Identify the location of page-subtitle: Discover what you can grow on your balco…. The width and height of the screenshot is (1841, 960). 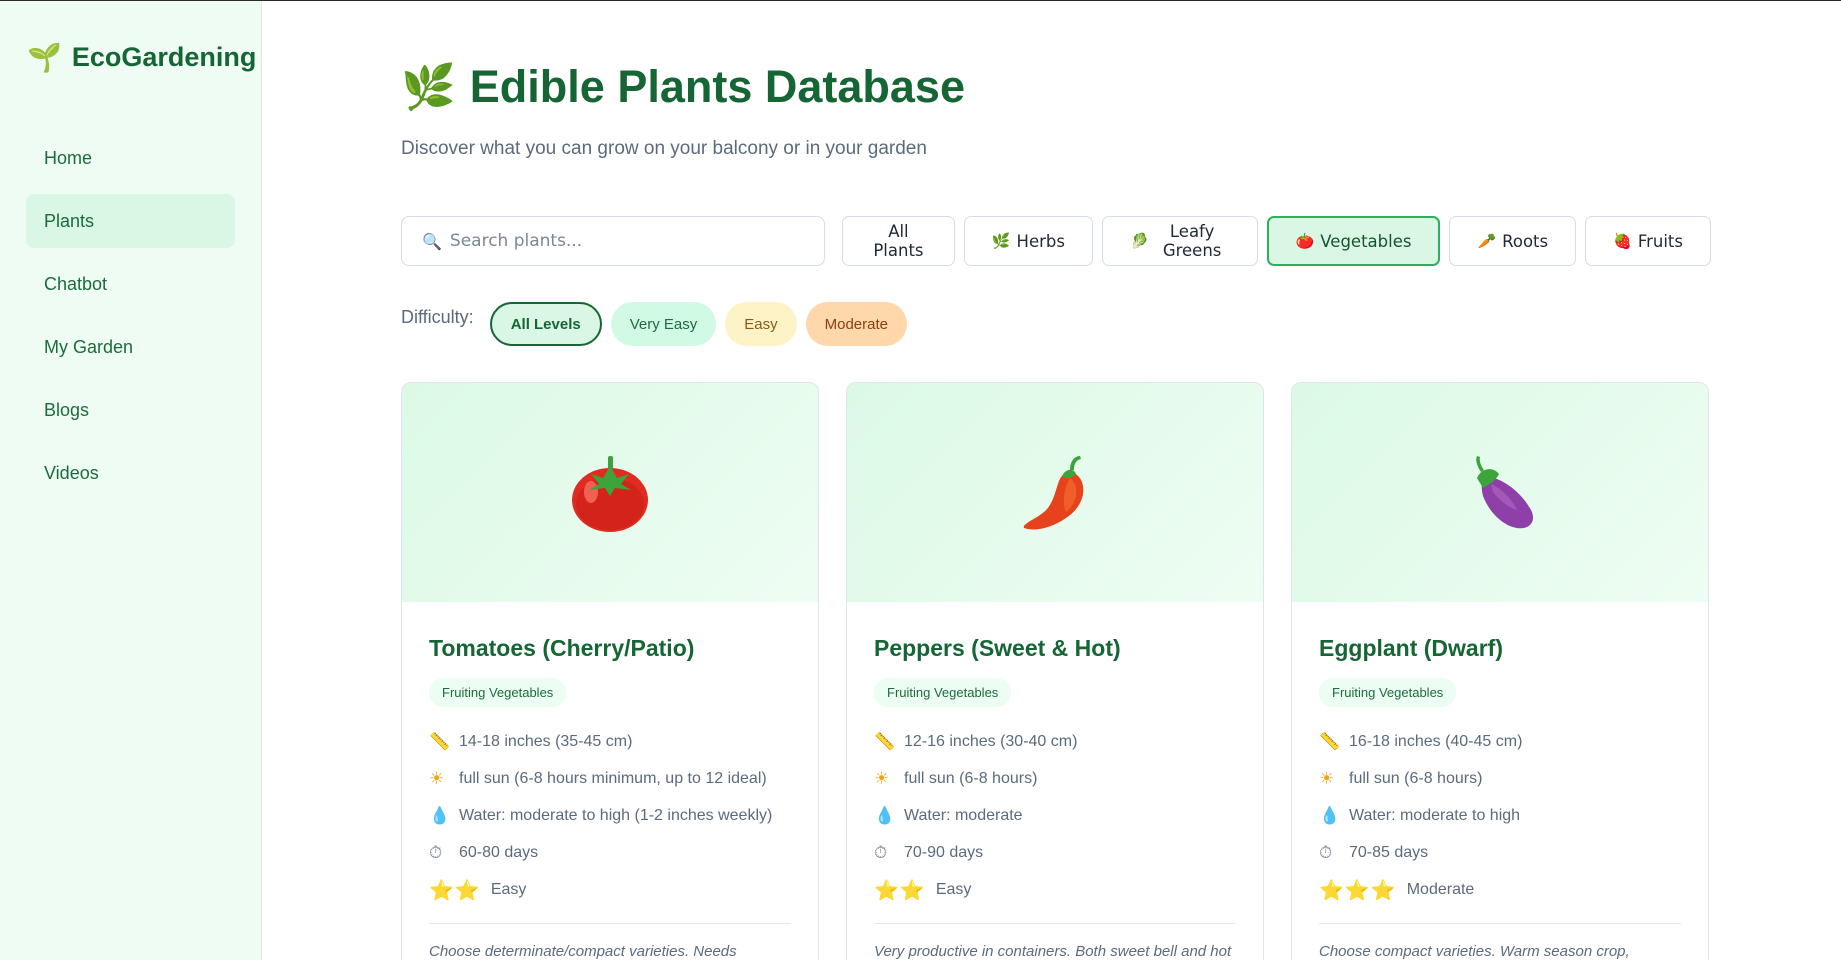
(664, 148).